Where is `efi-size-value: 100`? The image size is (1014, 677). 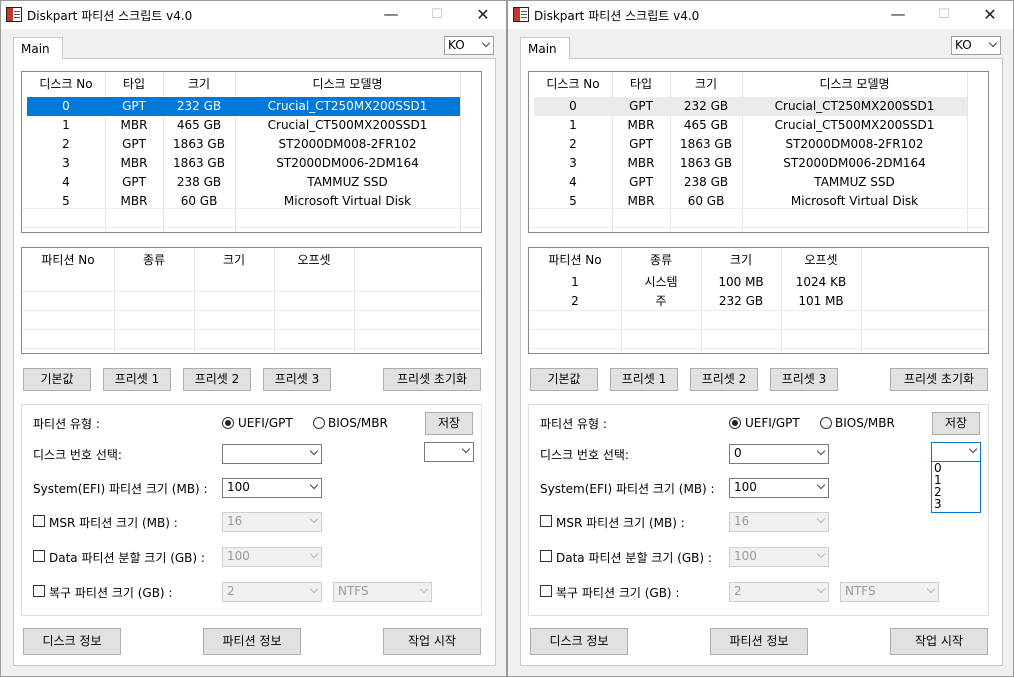 efi-size-value: 100 is located at coordinates (238, 487).